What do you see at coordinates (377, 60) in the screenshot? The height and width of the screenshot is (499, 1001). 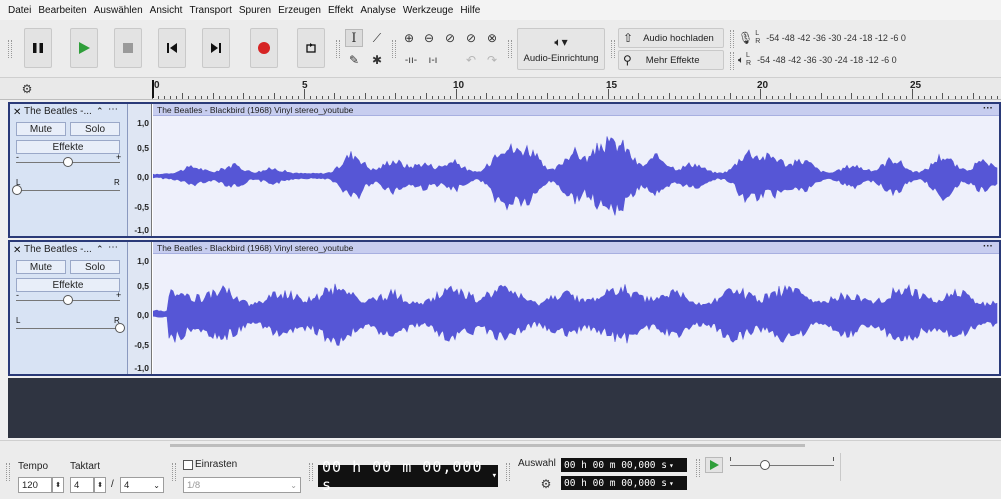 I see `multi-tool-button: ✱` at bounding box center [377, 60].